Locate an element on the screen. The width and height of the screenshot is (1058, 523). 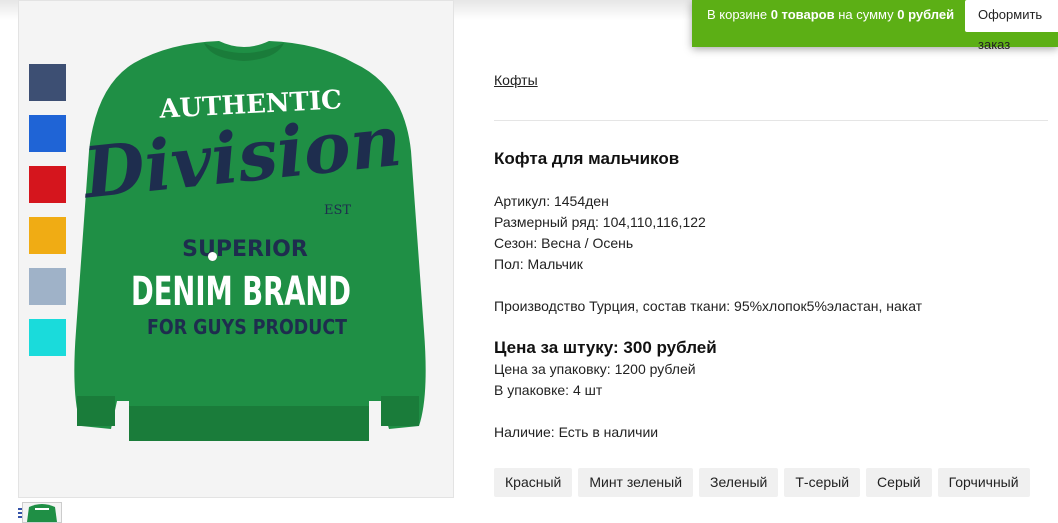
product-sizes: Размерный ряд: 104,110,116,122 is located at coordinates (600, 222).